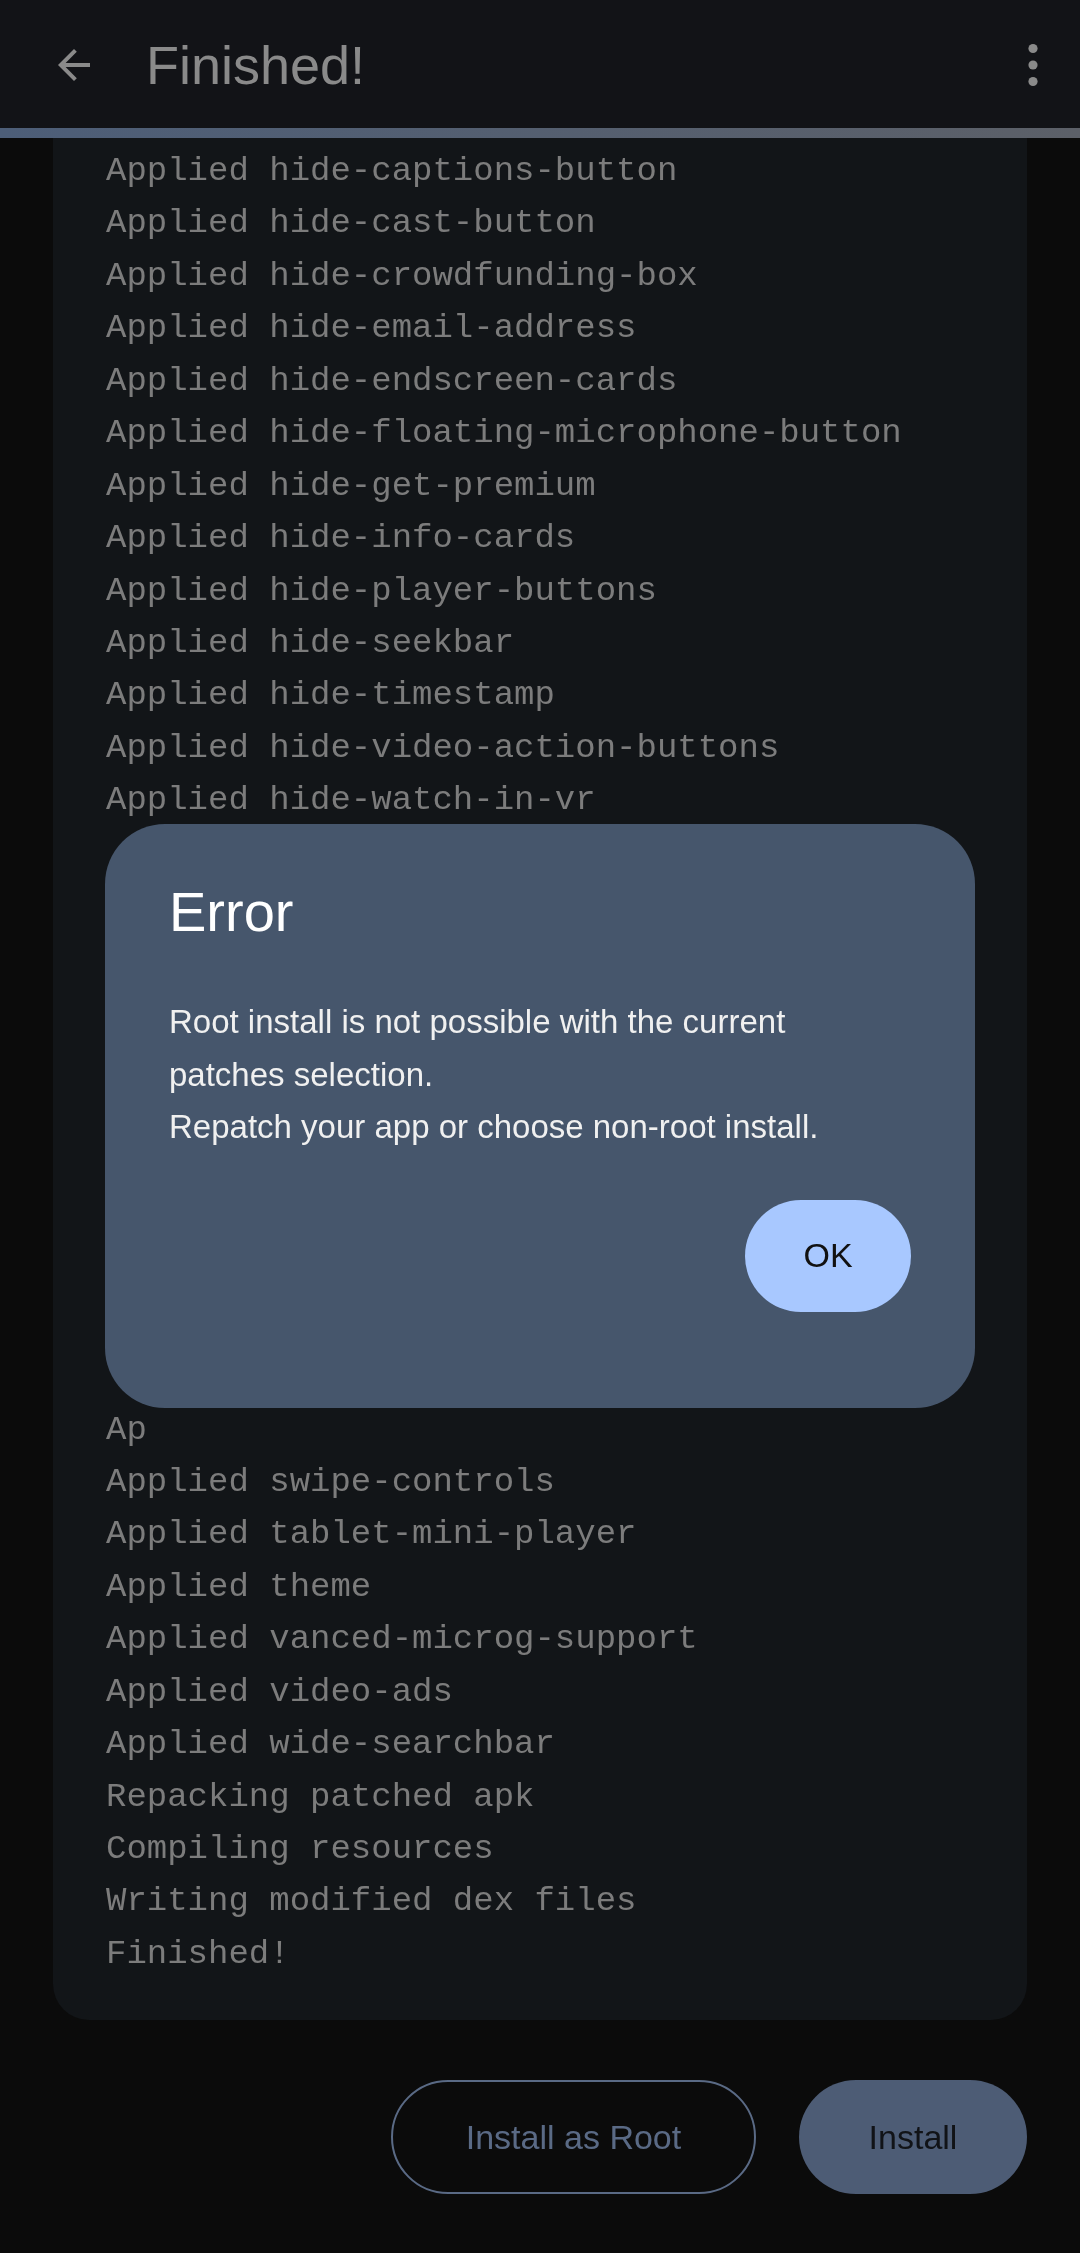 The width and height of the screenshot is (1080, 2253). What do you see at coordinates (392, 171) in the screenshot?
I see `log-line: Applied hide-captions-button` at bounding box center [392, 171].